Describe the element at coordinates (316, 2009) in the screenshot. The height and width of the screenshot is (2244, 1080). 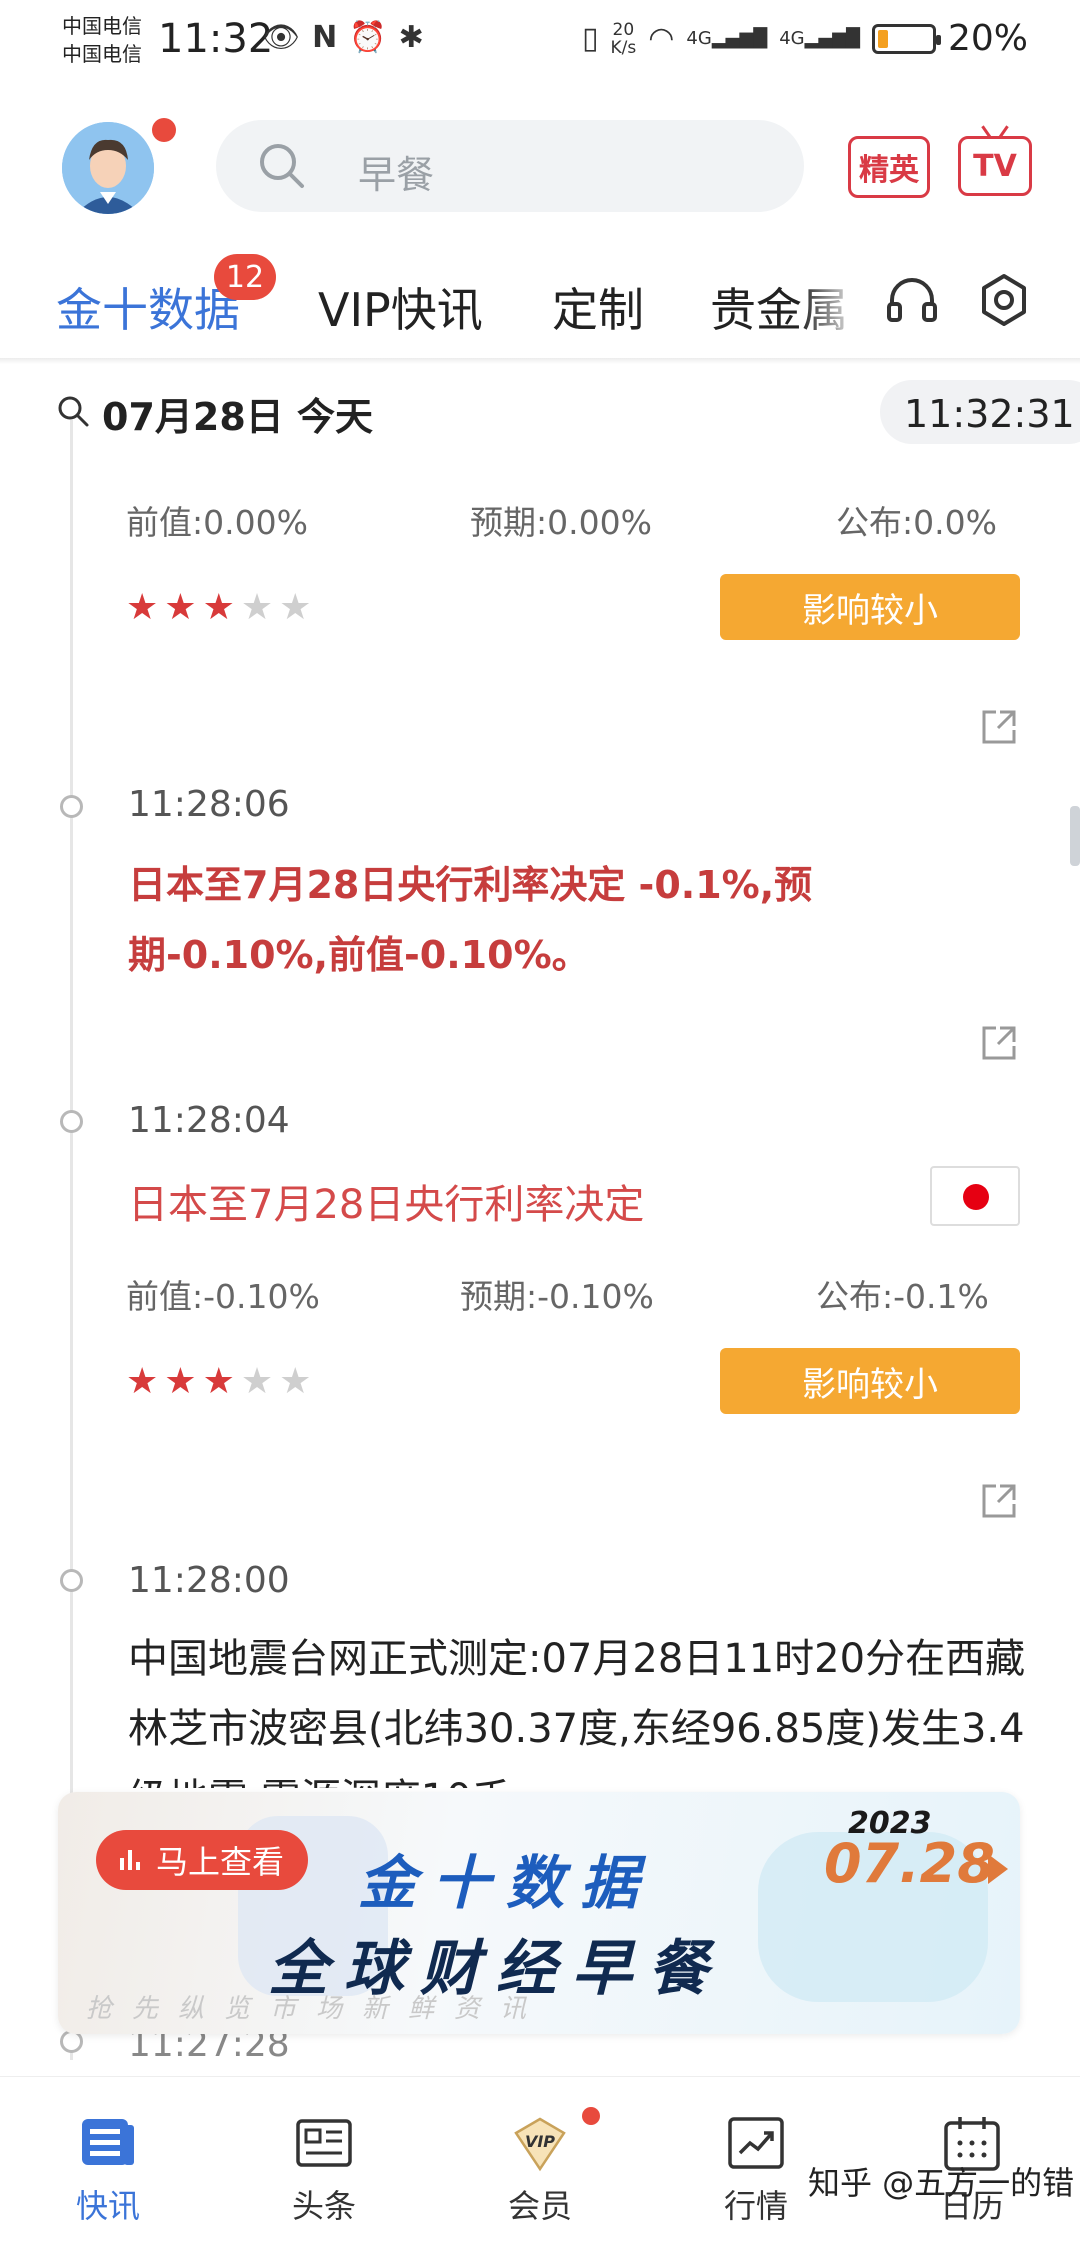
I see `banner-slogan: 抢先纵览市场新鲜资讯` at that location.